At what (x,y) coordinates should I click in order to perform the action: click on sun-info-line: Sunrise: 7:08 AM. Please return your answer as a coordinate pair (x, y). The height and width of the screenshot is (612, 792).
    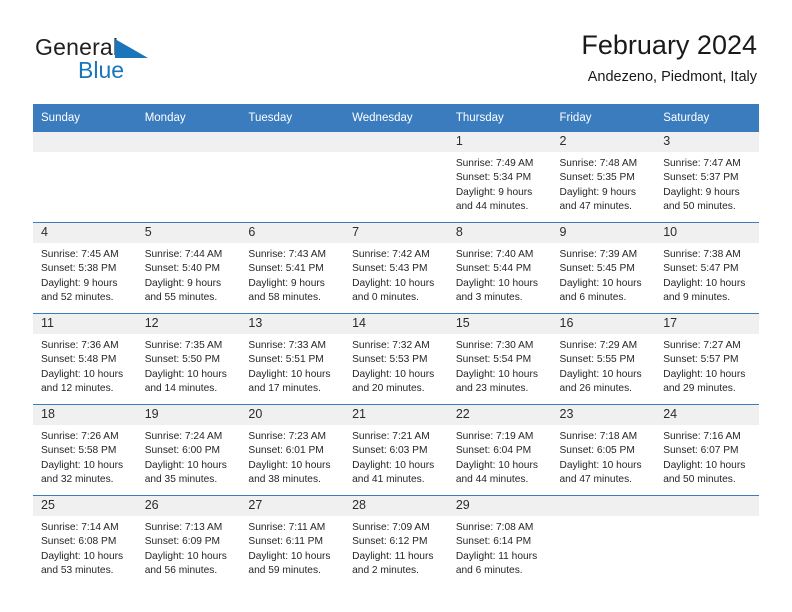
    Looking at the image, I should click on (494, 528).